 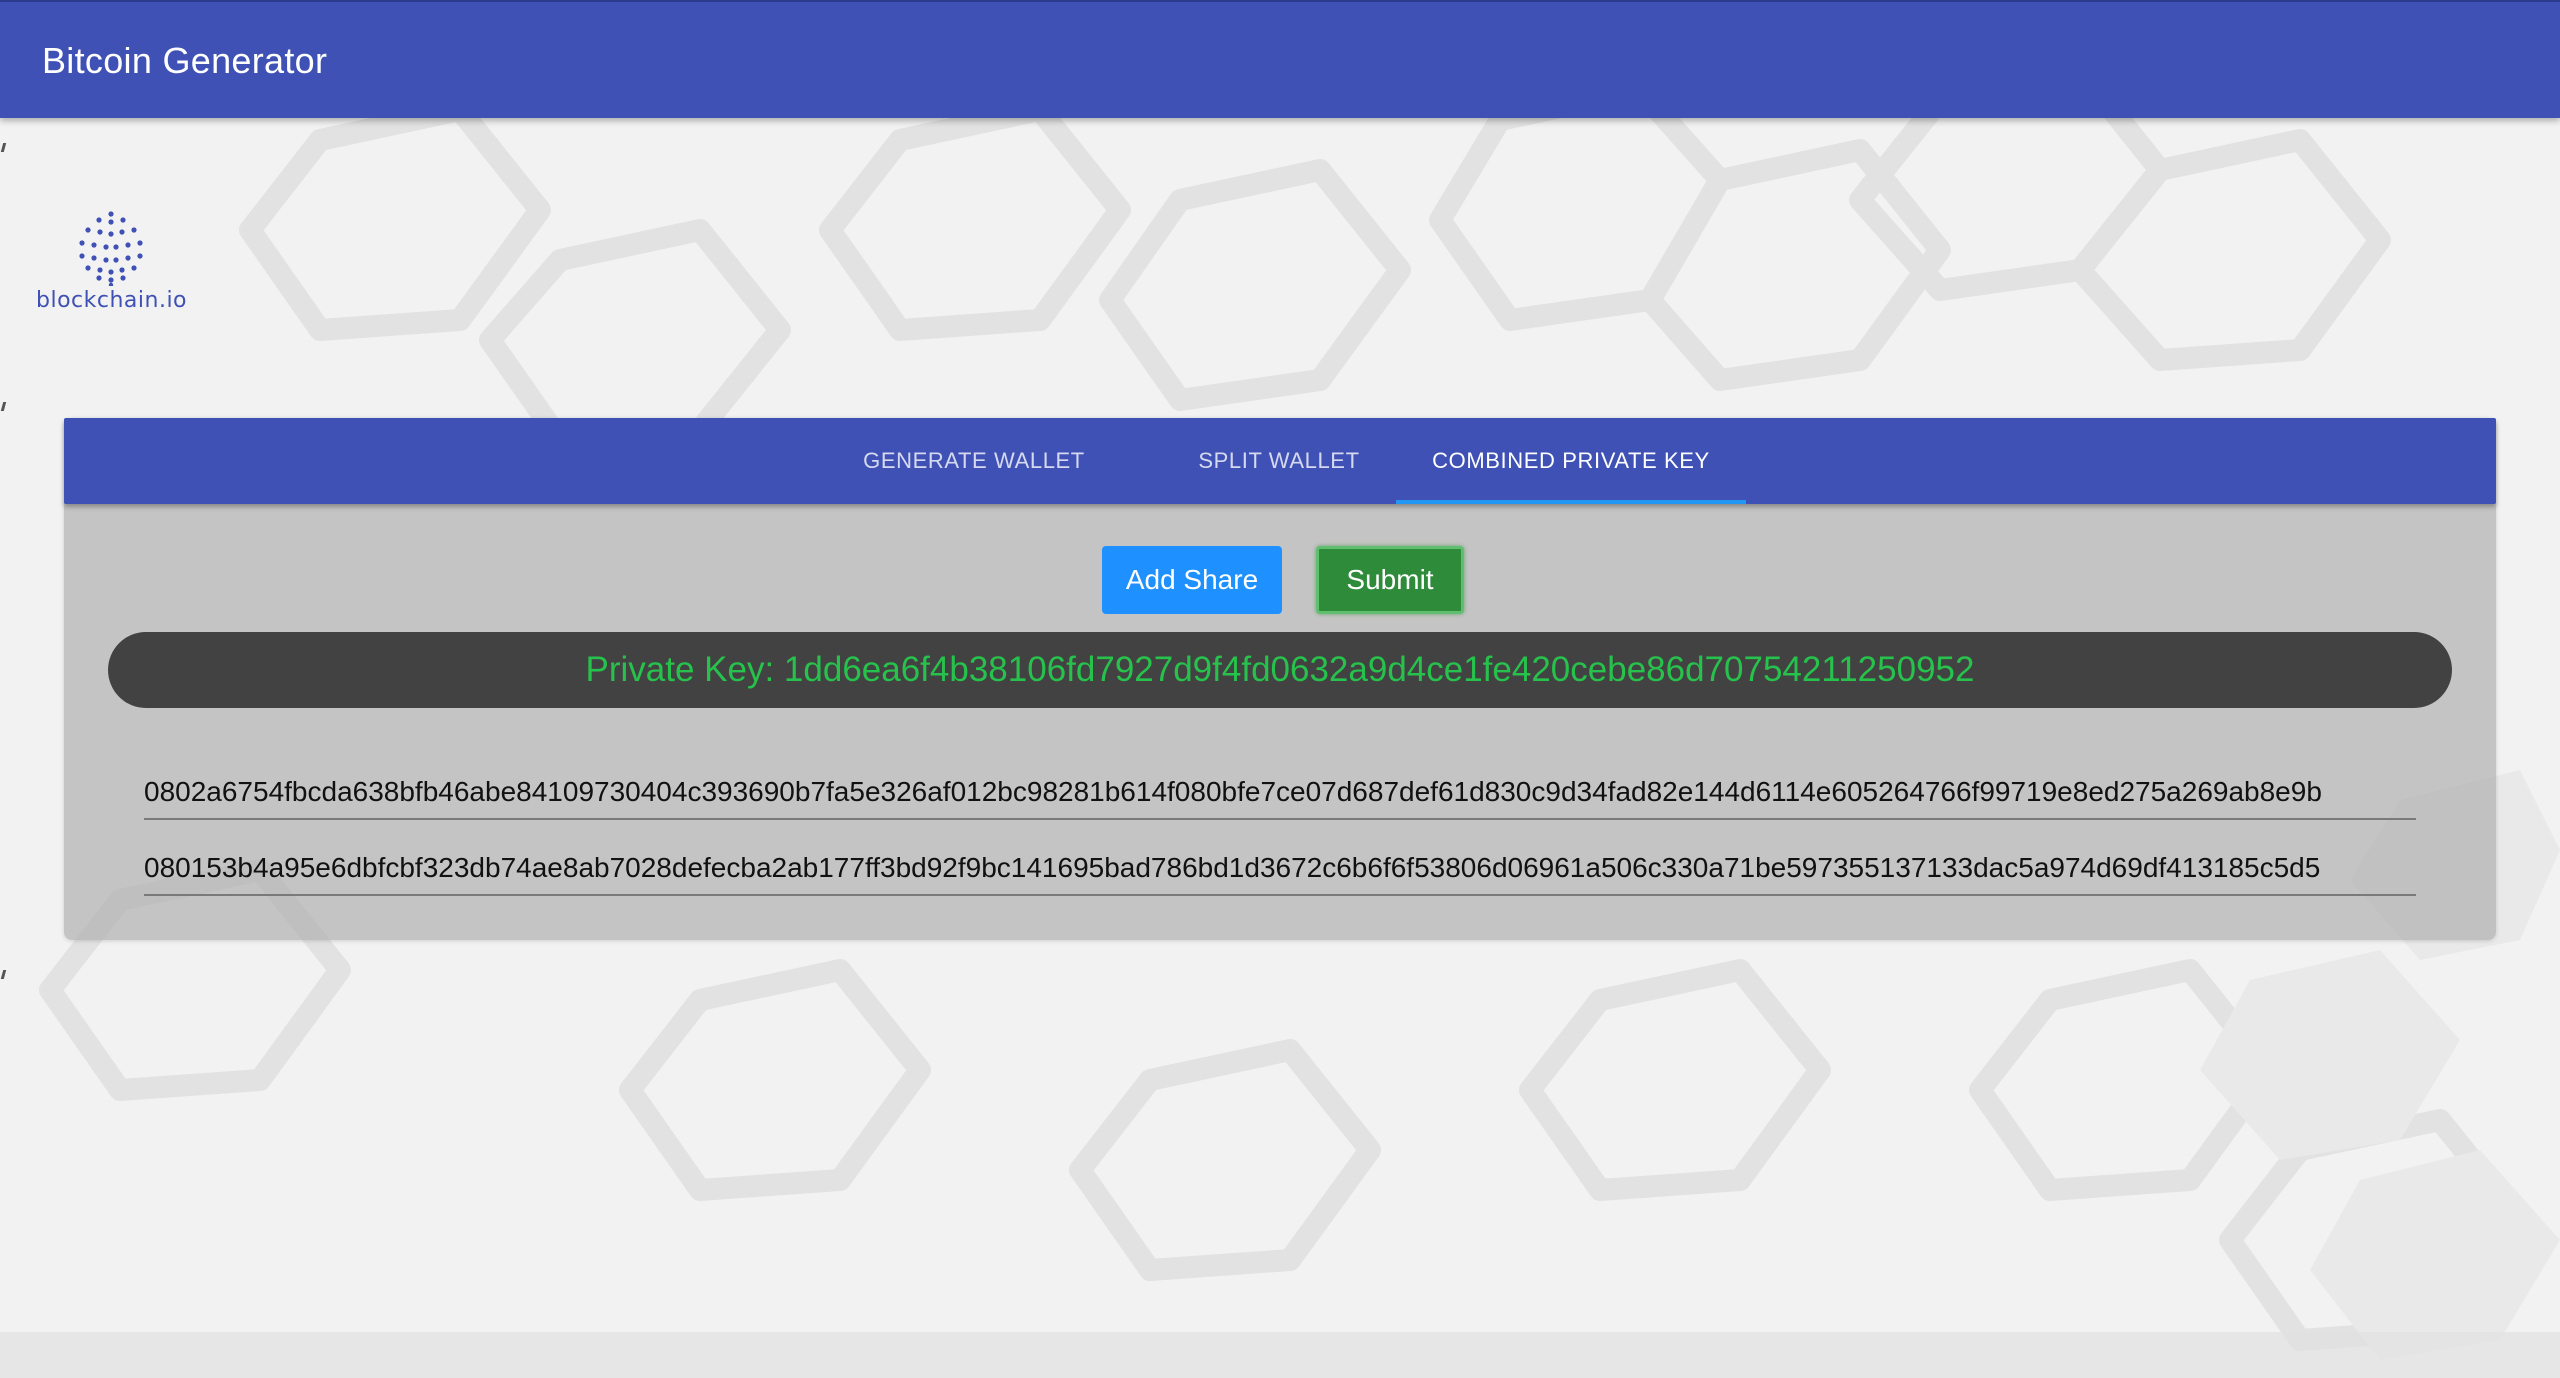 What do you see at coordinates (1280, 1355) in the screenshot?
I see `footer-strip` at bounding box center [1280, 1355].